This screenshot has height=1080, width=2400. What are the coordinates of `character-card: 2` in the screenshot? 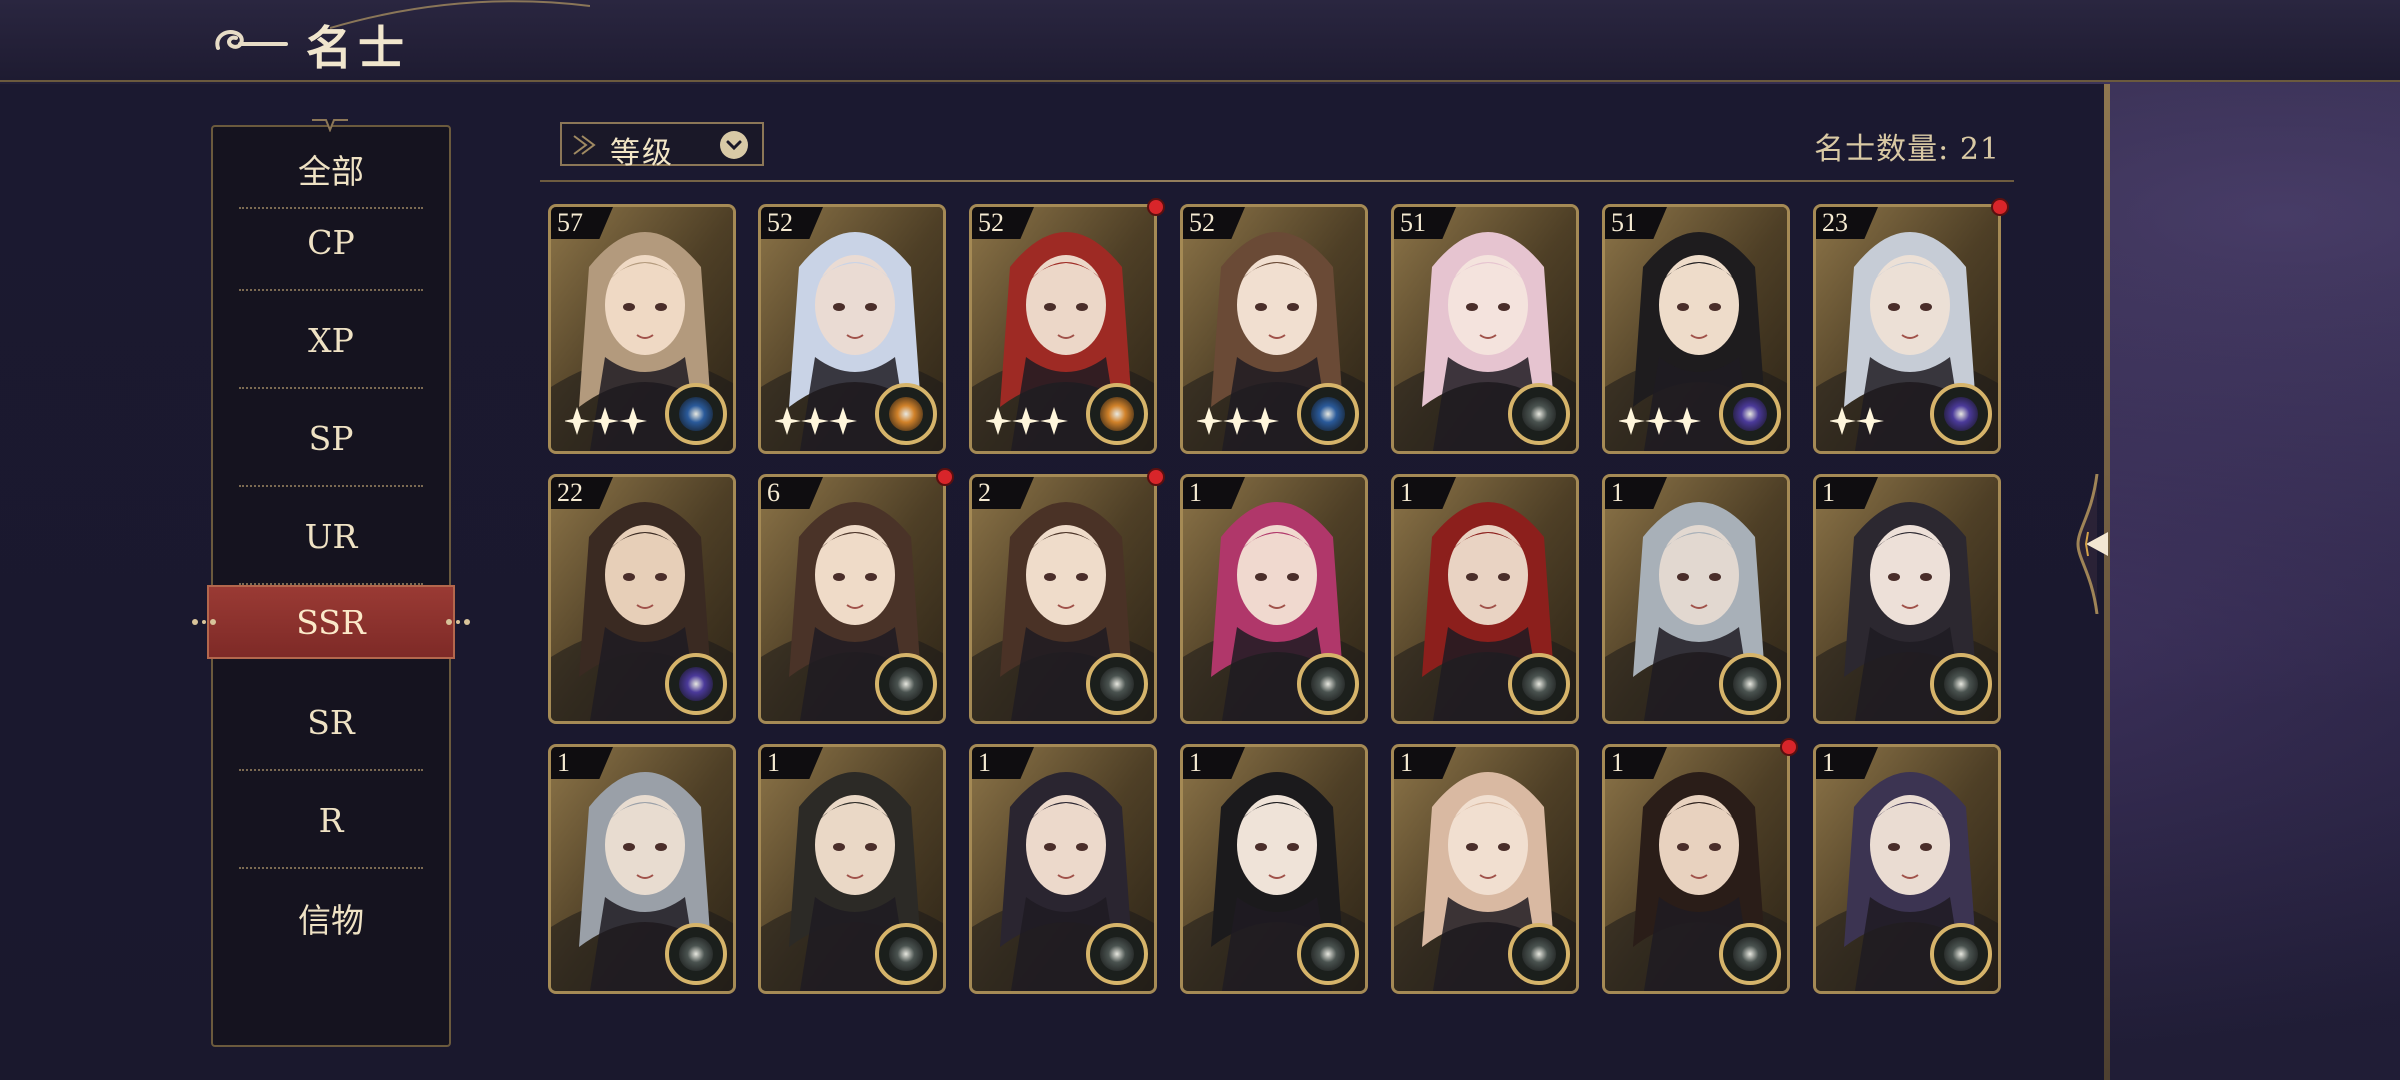 It's located at (1063, 599).